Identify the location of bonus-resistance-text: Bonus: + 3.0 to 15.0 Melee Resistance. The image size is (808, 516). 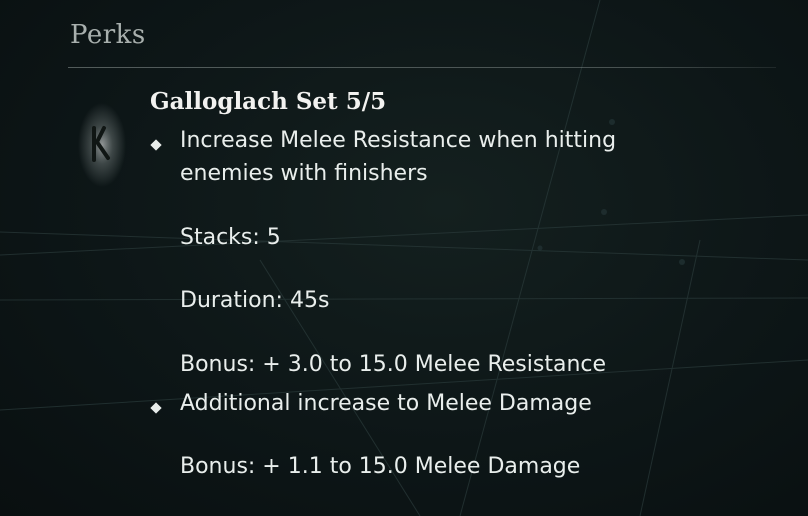
(393, 364).